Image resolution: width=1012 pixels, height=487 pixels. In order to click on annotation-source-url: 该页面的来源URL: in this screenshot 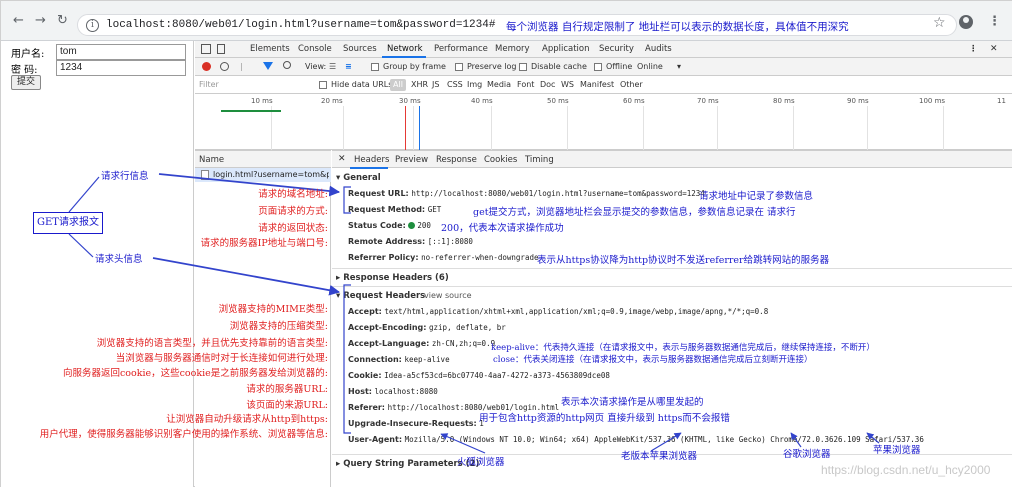, I will do `click(287, 405)`.